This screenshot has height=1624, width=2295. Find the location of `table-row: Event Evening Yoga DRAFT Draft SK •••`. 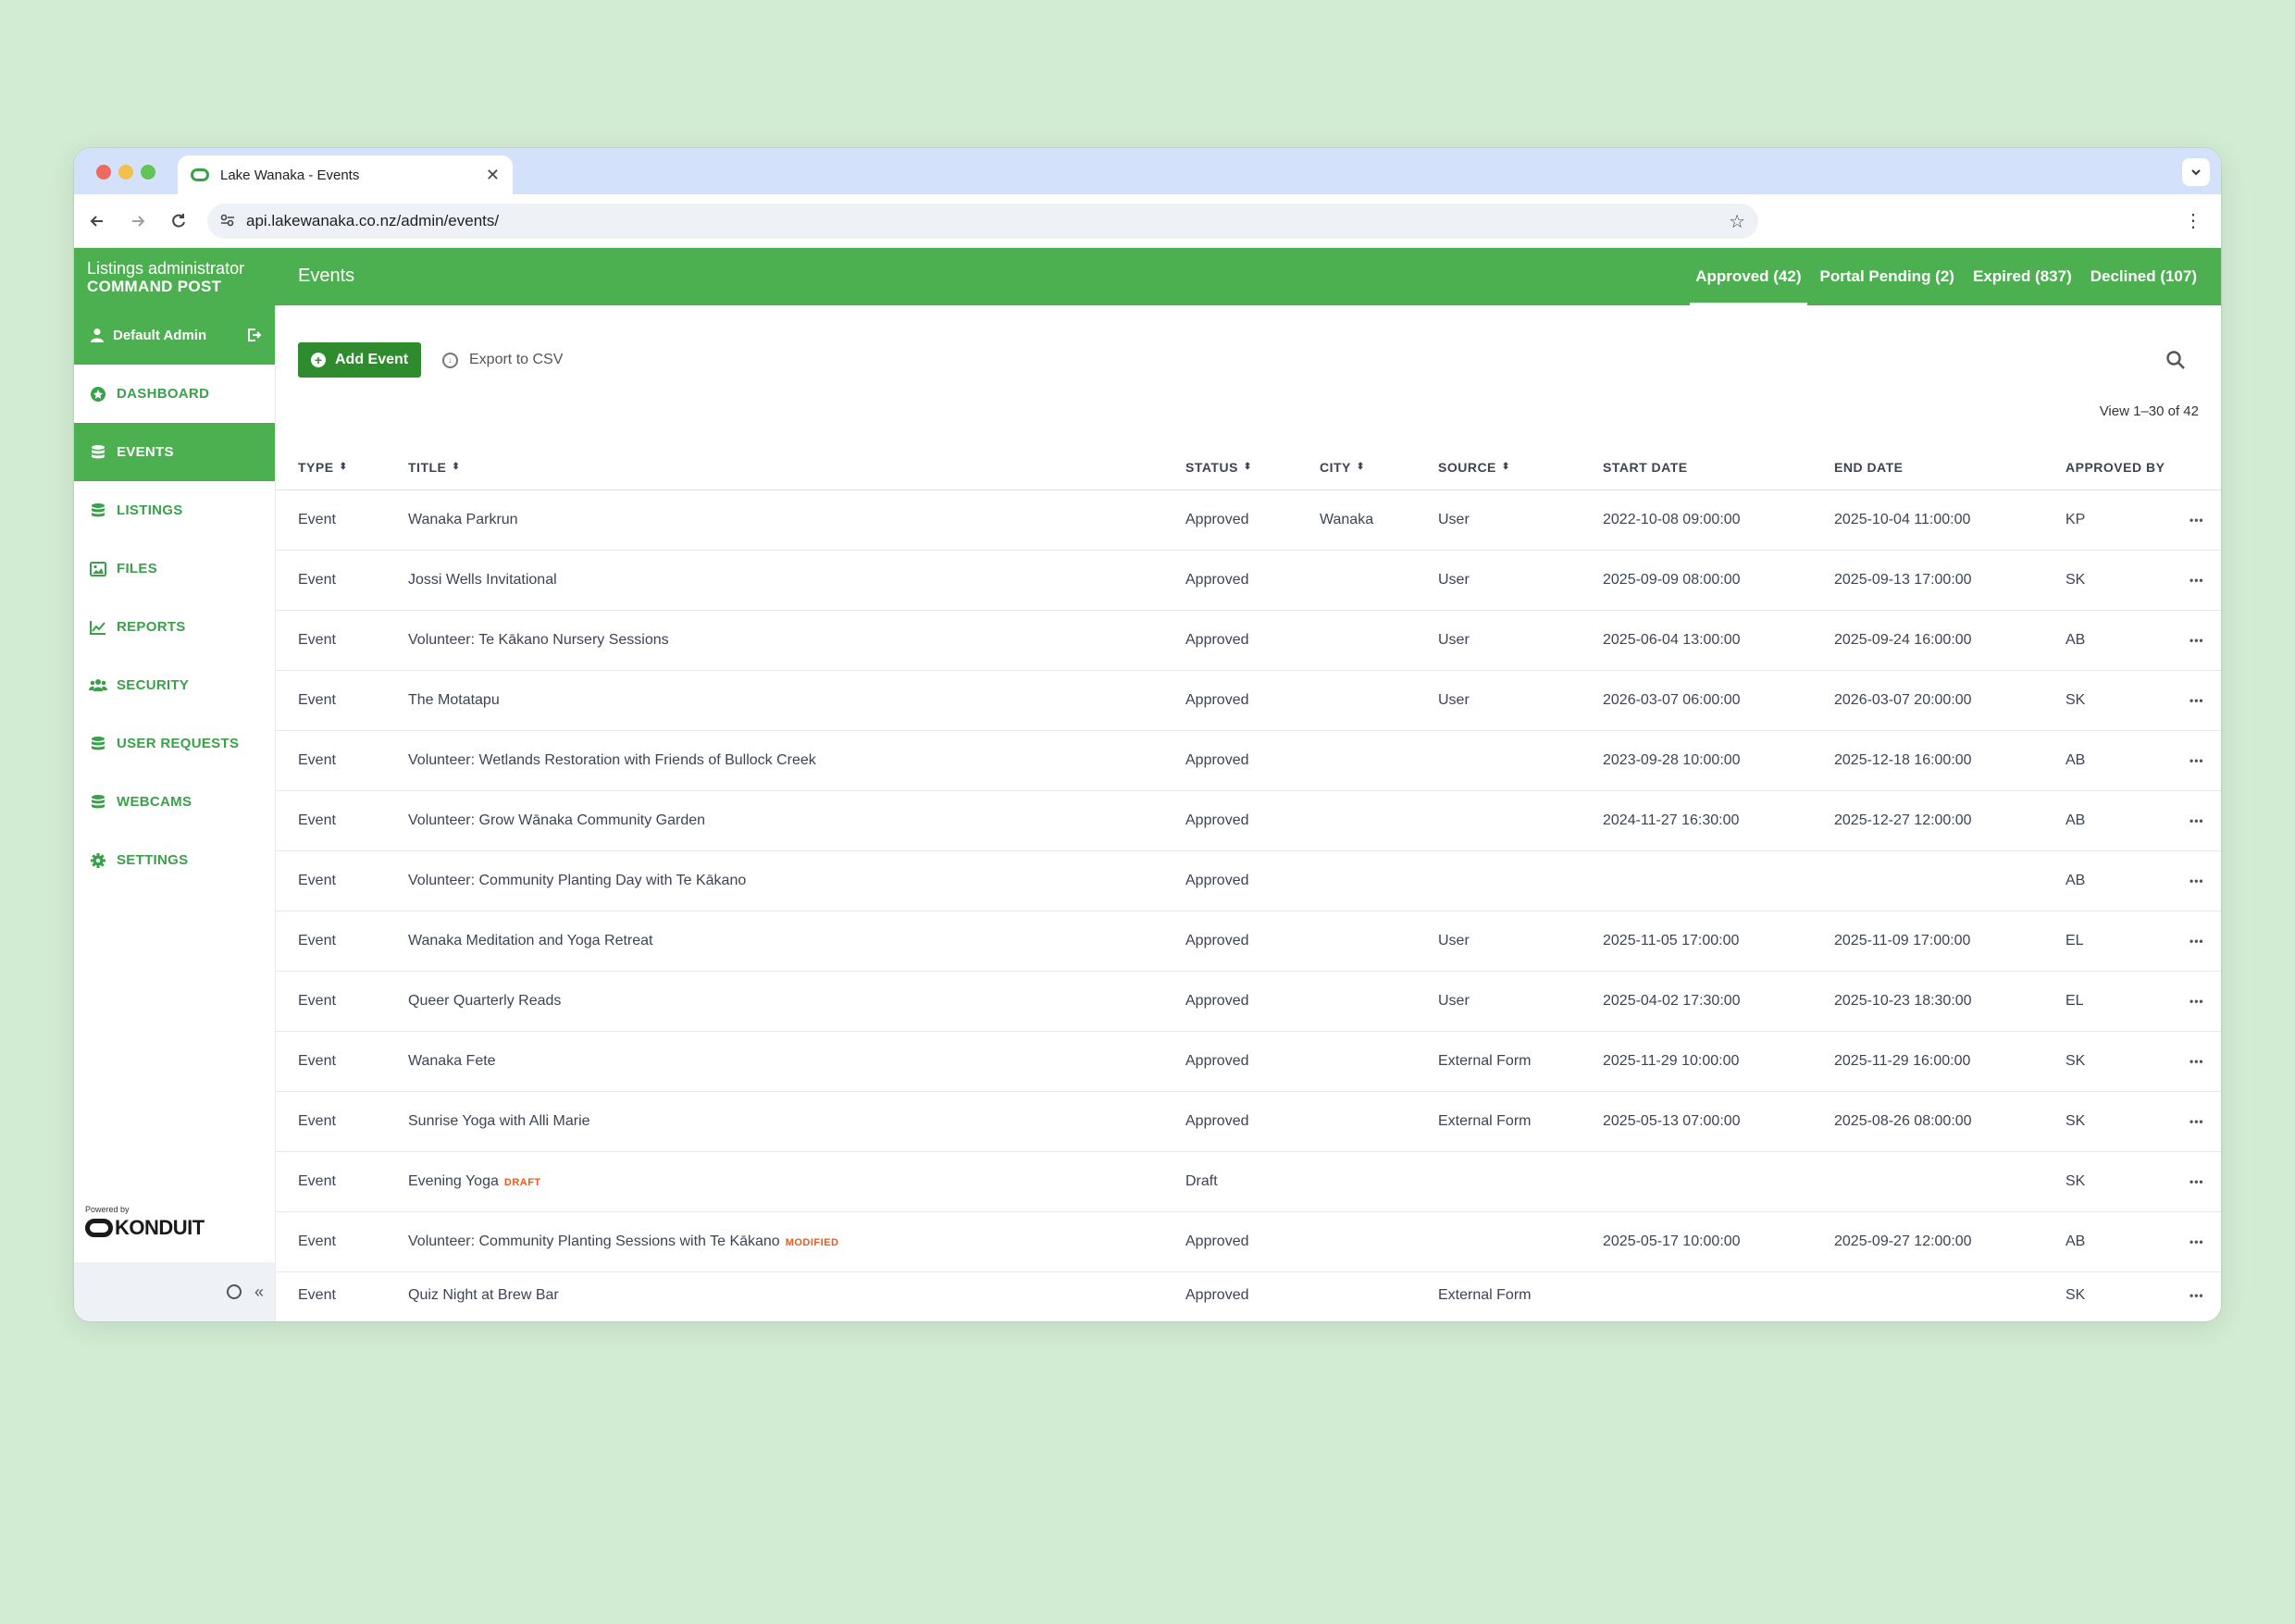

table-row: Event Evening Yoga DRAFT Draft SK ••• is located at coordinates (1249, 1182).